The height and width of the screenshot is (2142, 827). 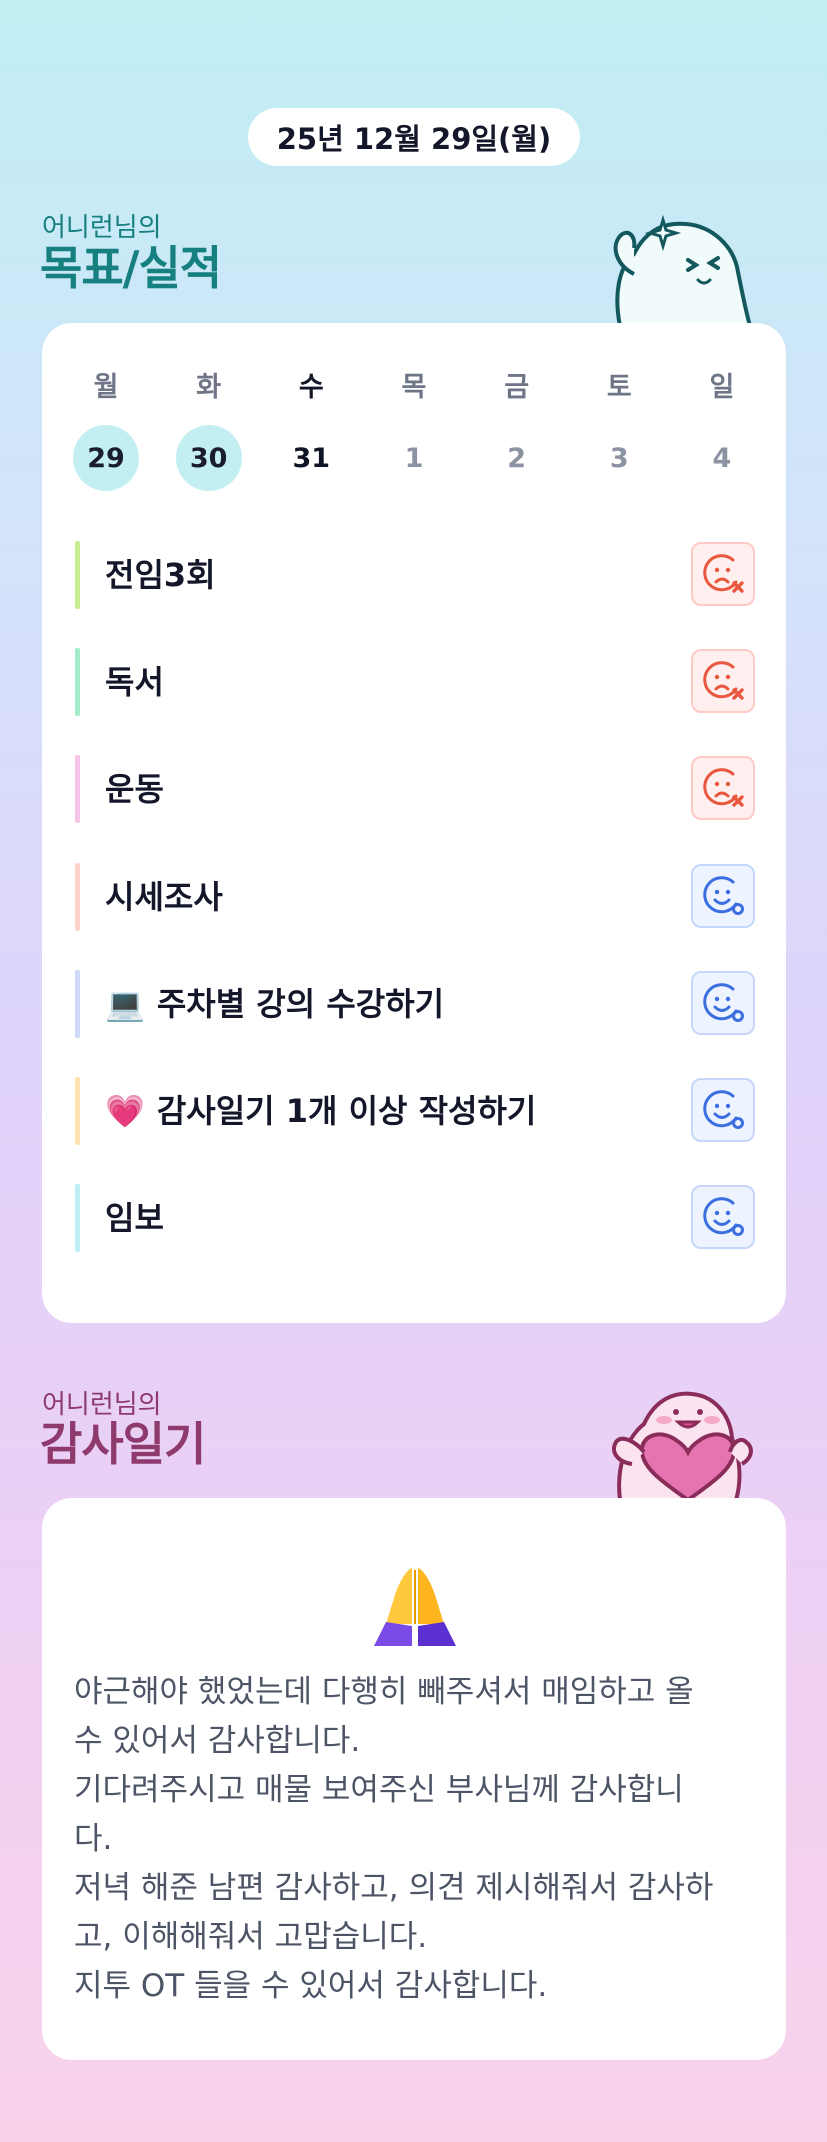 What do you see at coordinates (208, 458) in the screenshot?
I see `day-number: 30` at bounding box center [208, 458].